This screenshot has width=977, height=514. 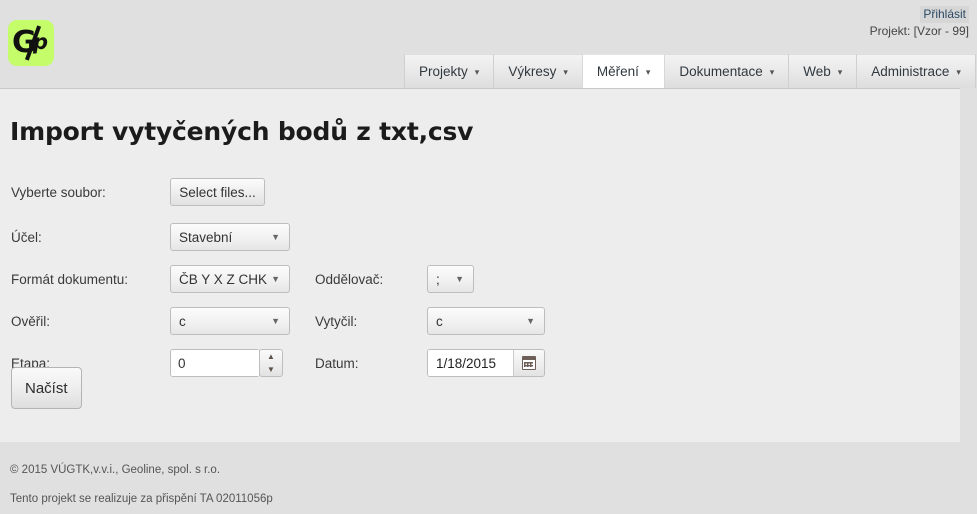 I want to click on nav-tab-label: Dokumentace, so click(x=721, y=71).